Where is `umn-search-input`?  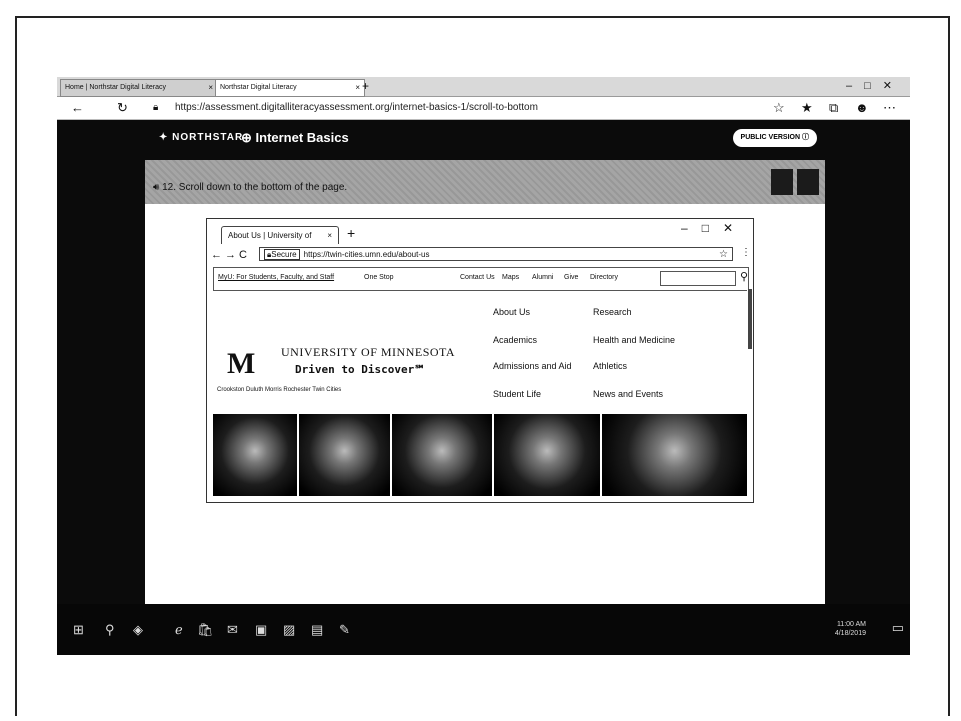
umn-search-input is located at coordinates (698, 278).